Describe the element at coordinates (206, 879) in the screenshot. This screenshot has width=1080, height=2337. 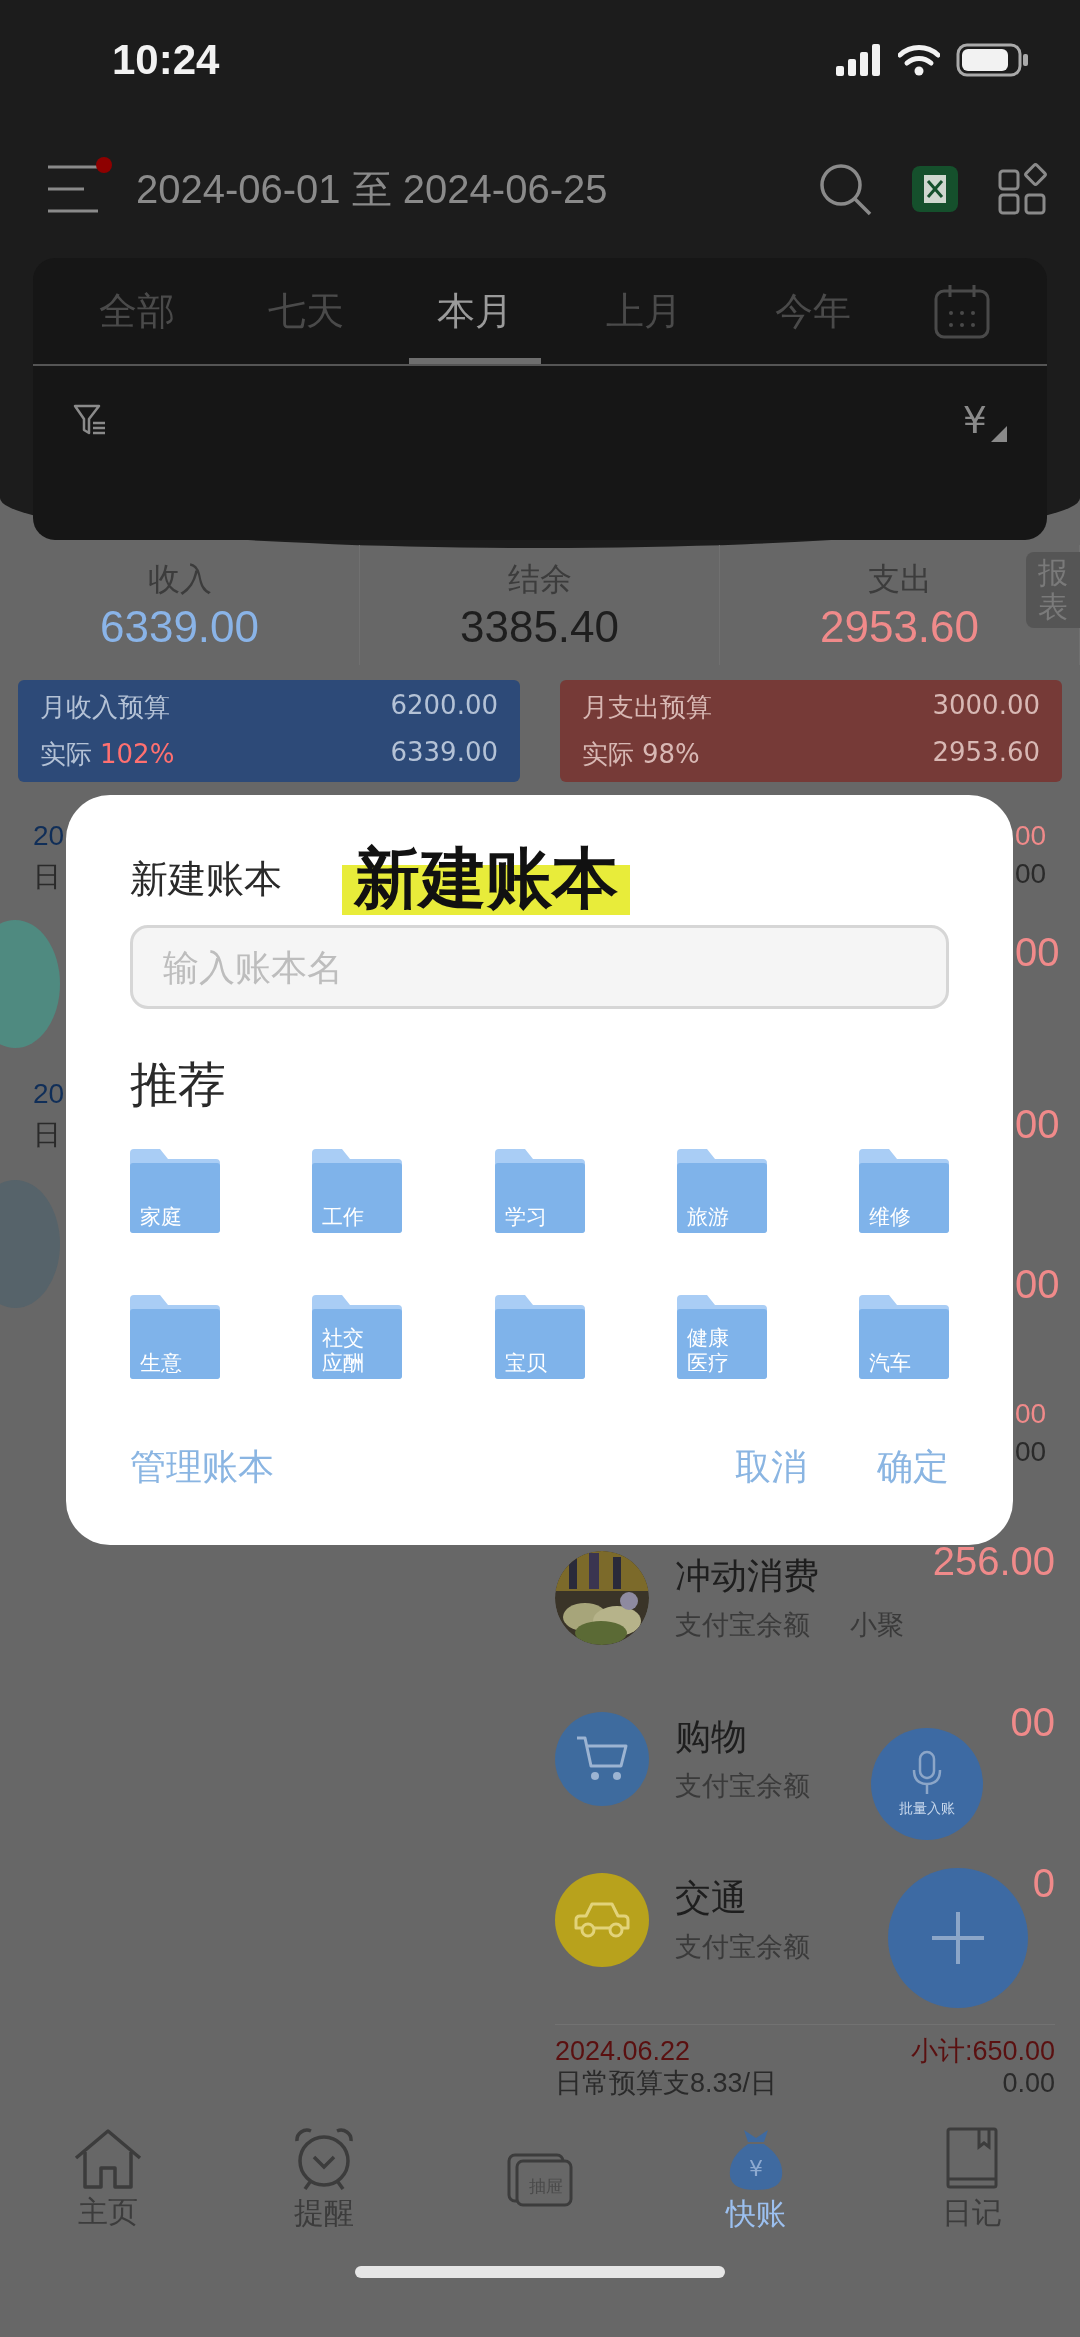
I see `dialog-title: 新建账本` at that location.